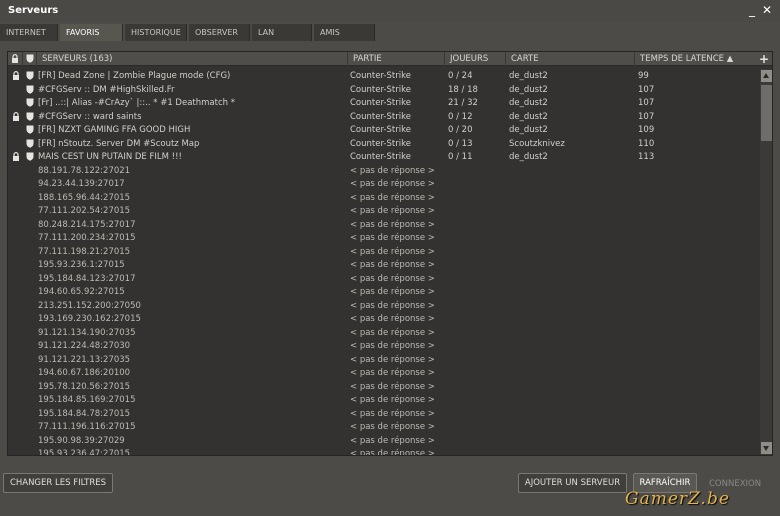  What do you see at coordinates (81, 292) in the screenshot?
I see `server-address: 194.60.65.92:27015` at bounding box center [81, 292].